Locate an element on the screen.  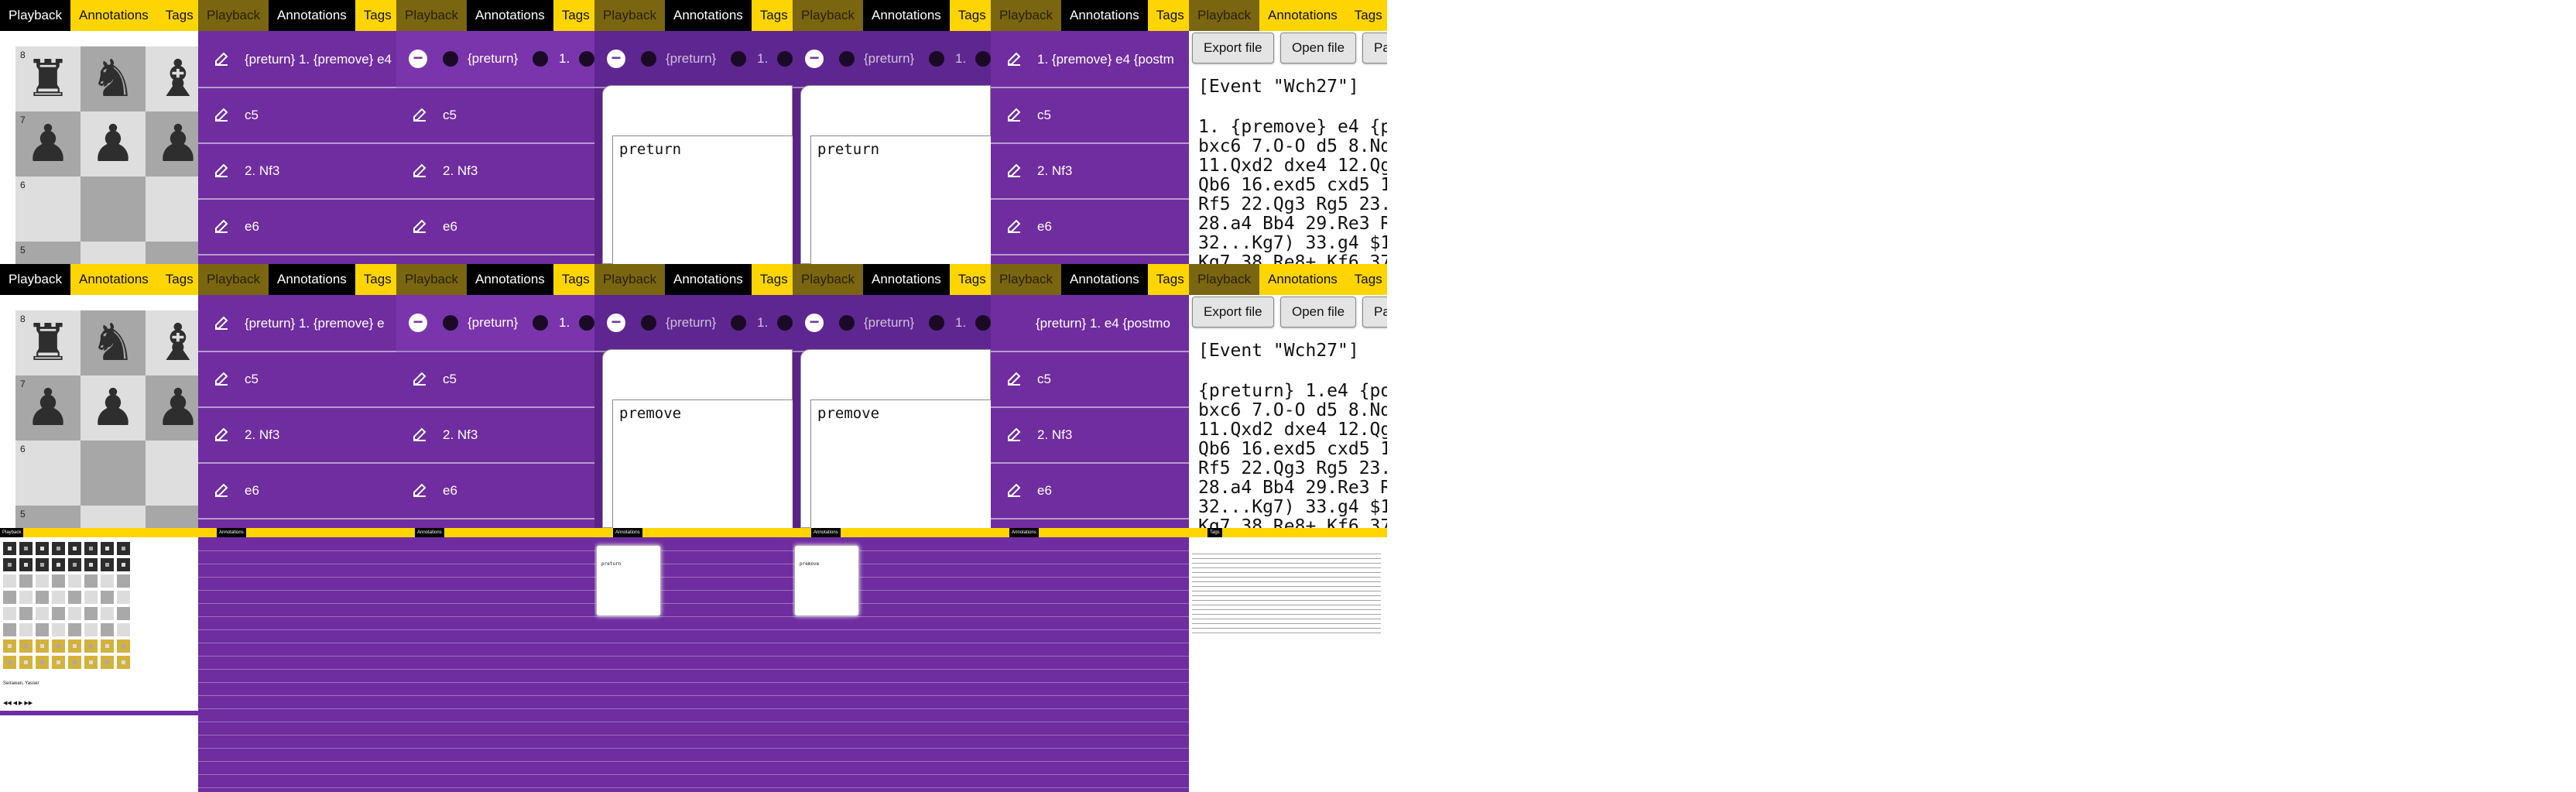
move-row: 1. {premove} e4 {postm is located at coordinates (1090, 59).